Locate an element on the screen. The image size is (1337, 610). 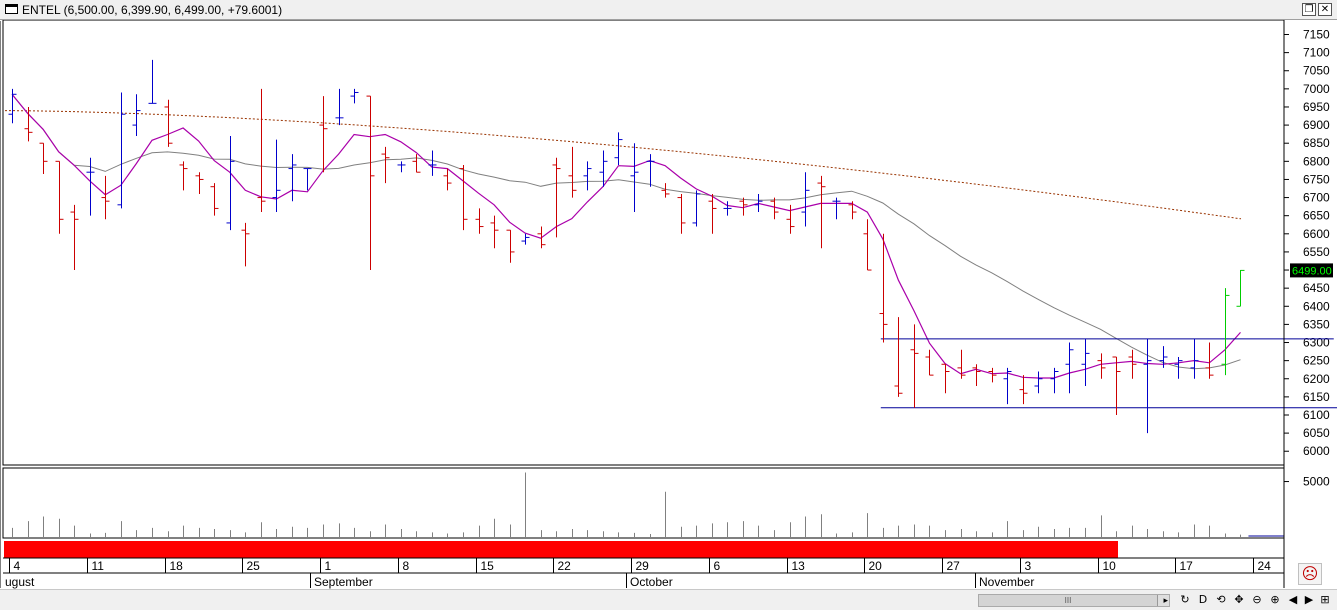
scroll-left-icon: ◀ is located at coordinates (1293, 600).